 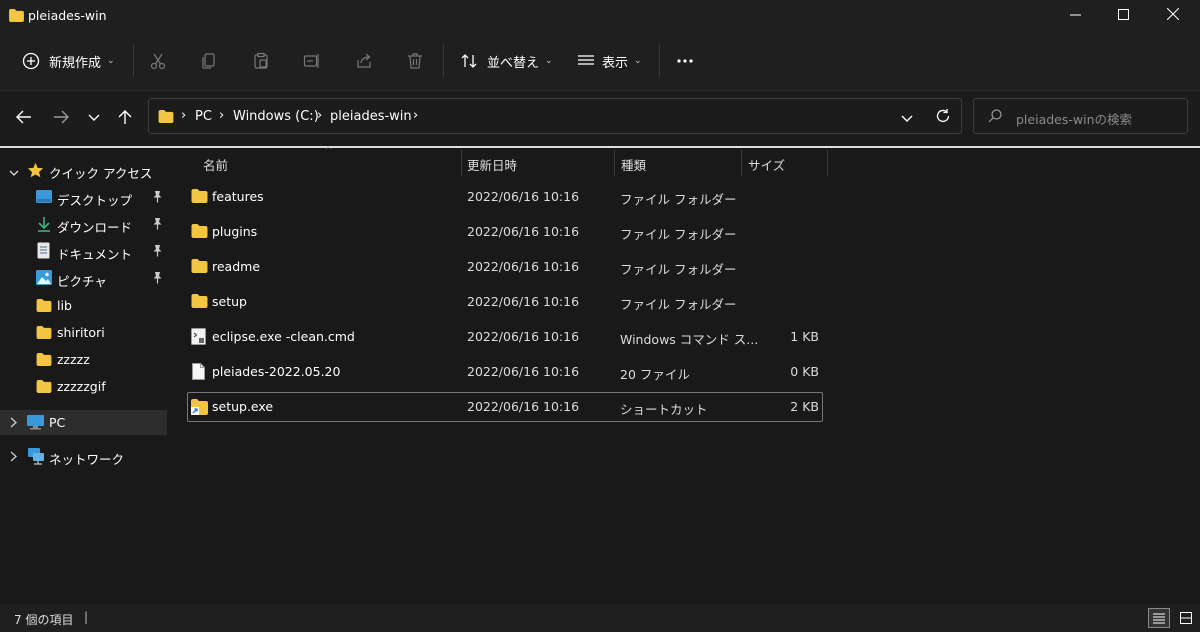 What do you see at coordinates (111, 61) in the screenshot?
I see `chevron-down-icon: ⌄` at bounding box center [111, 61].